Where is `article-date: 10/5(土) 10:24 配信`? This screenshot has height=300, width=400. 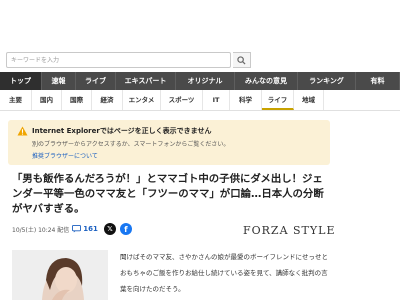
article-date: 10/5(土) 10:24 配信 is located at coordinates (41, 230).